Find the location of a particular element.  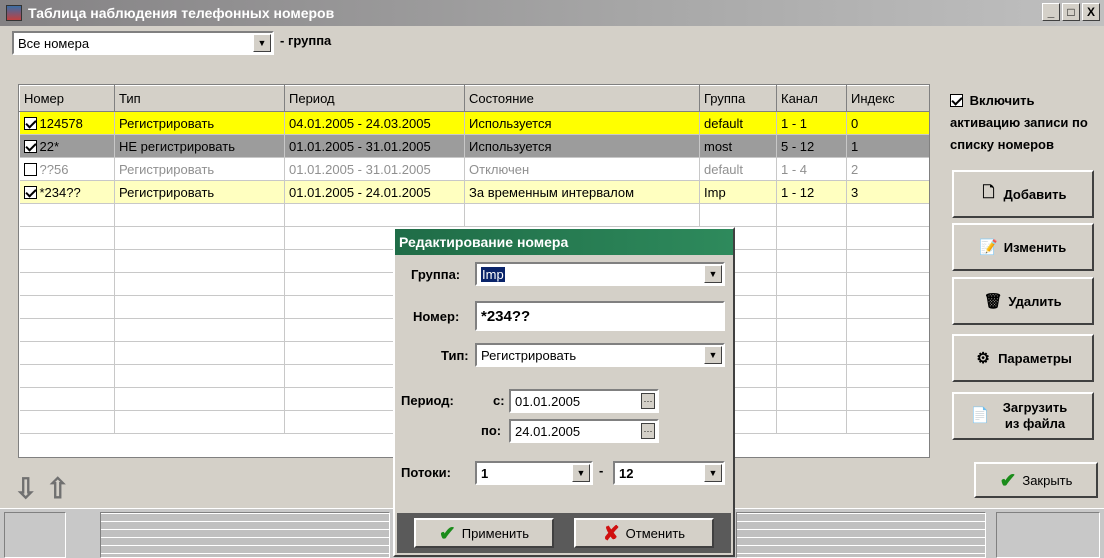

col-period: Период is located at coordinates (374, 98).